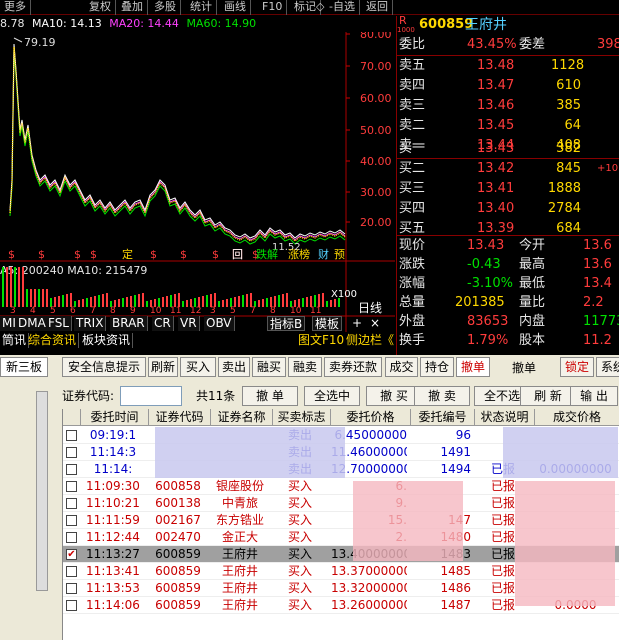 The height and width of the screenshot is (640, 619). I want to click on month-tick: 8, so click(273, 311).